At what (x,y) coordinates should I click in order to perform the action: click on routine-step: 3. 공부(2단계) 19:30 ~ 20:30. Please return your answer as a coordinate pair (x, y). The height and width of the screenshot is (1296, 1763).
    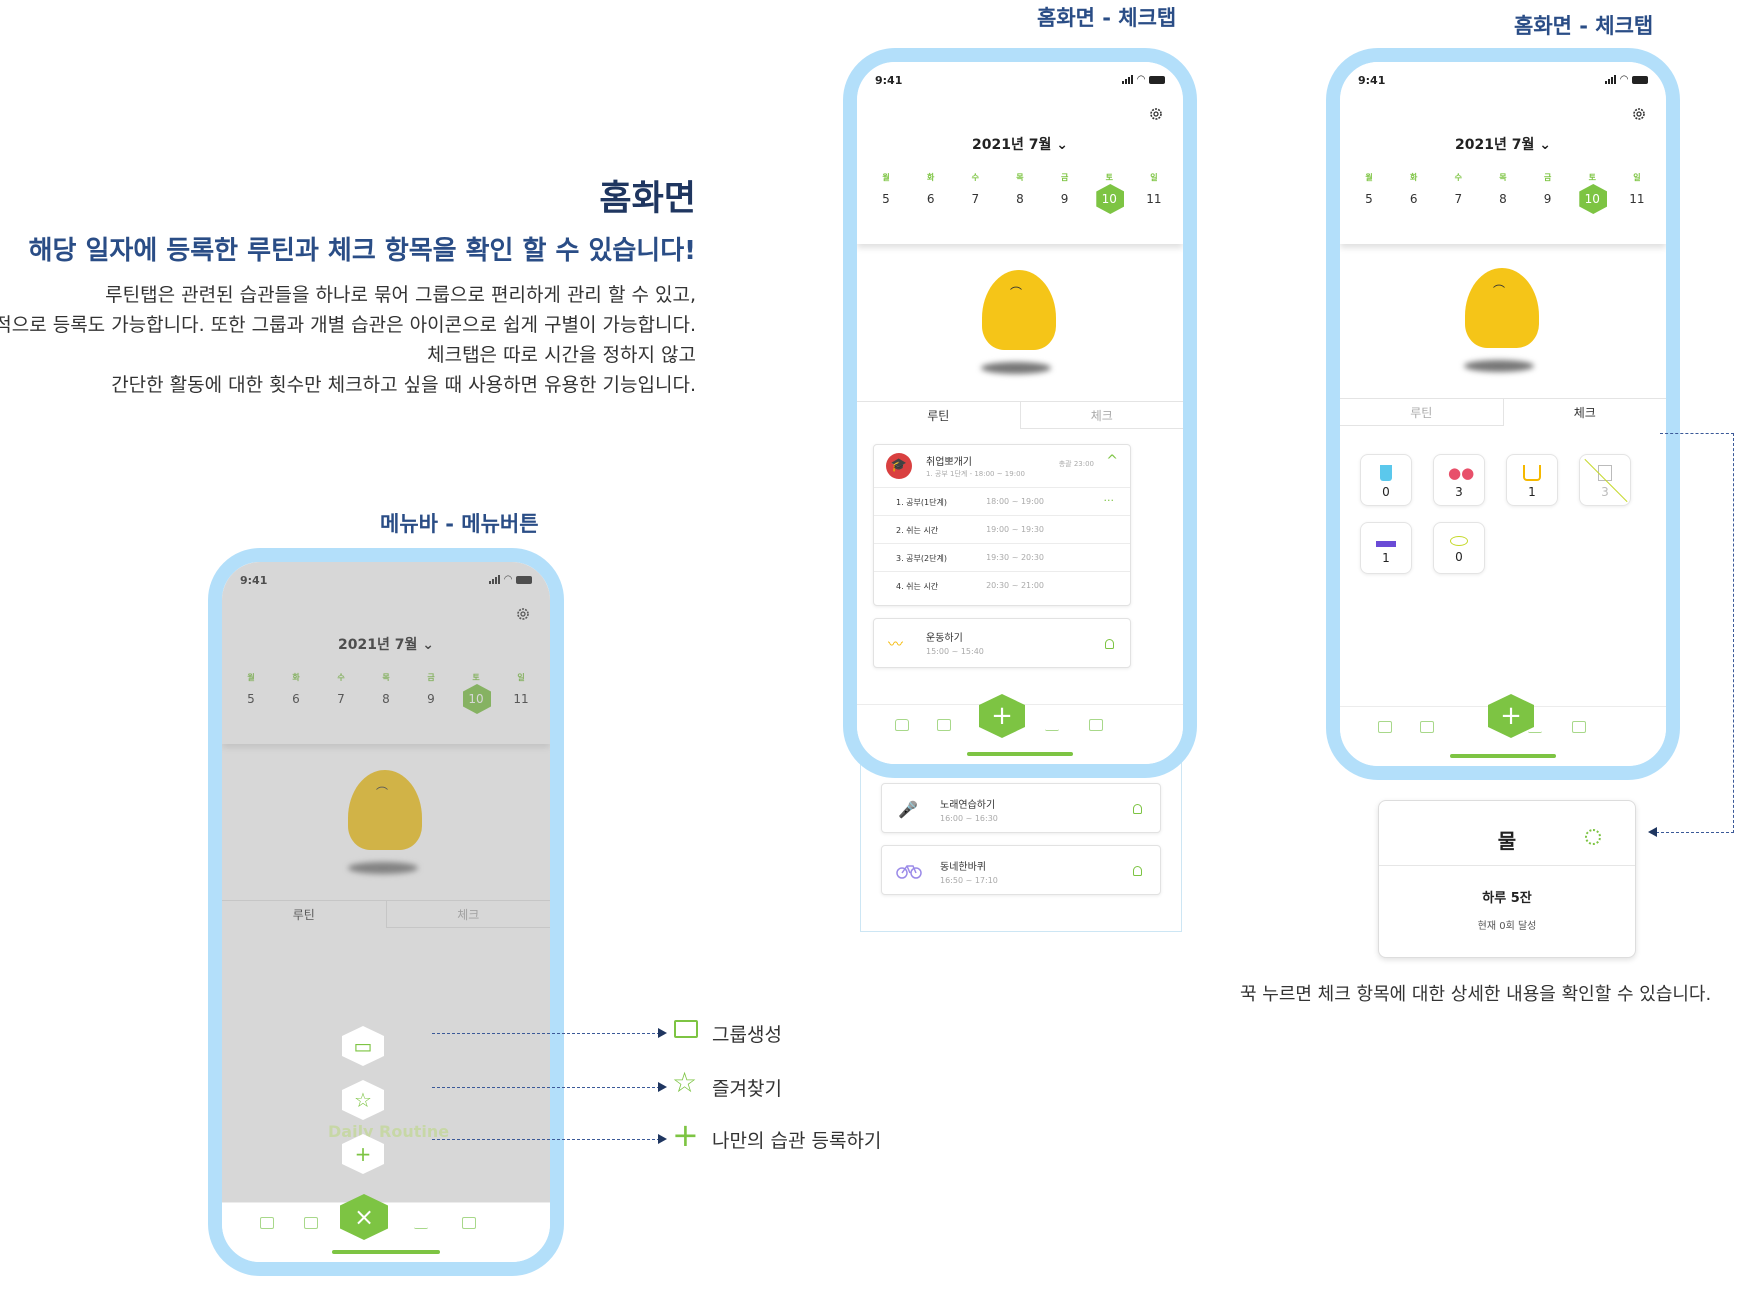
    Looking at the image, I should click on (1002, 556).